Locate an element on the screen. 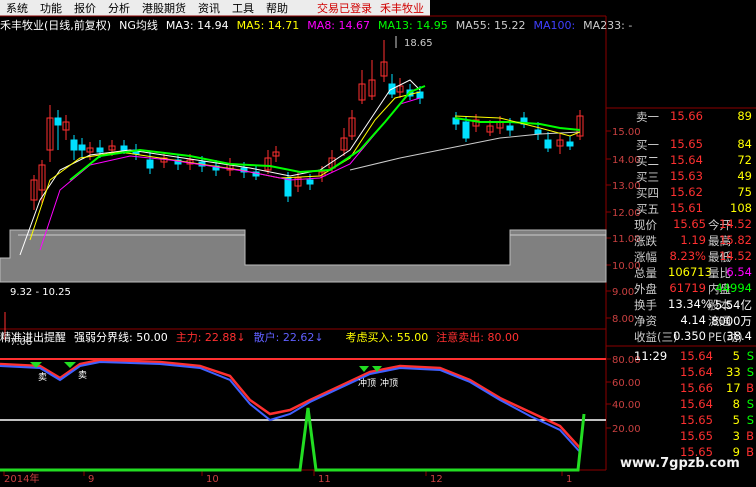  indicator-line1: 强弱分界线: 50.00 is located at coordinates (121, 337).